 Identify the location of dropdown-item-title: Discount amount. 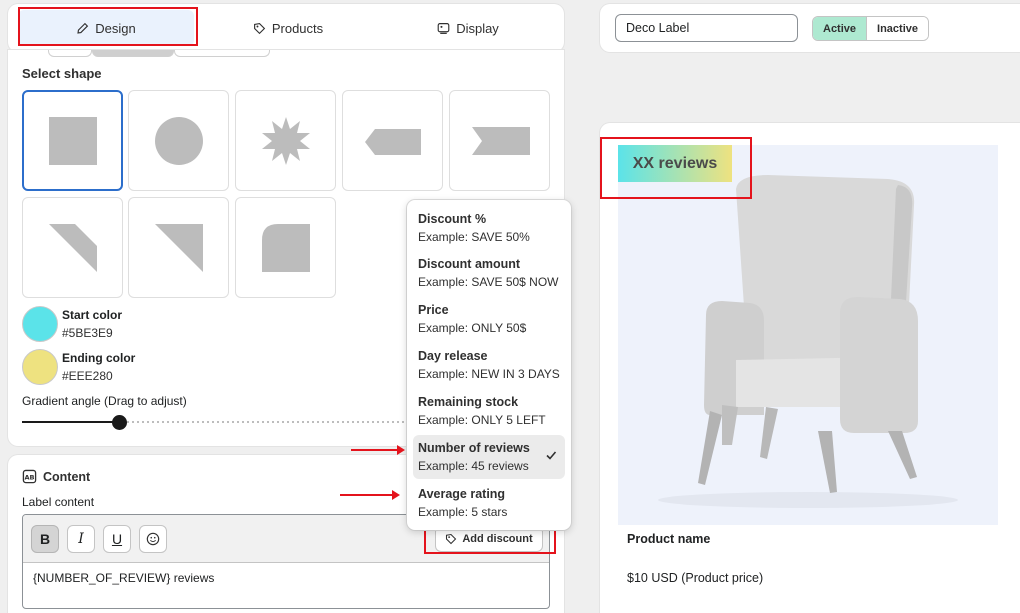
(469, 264).